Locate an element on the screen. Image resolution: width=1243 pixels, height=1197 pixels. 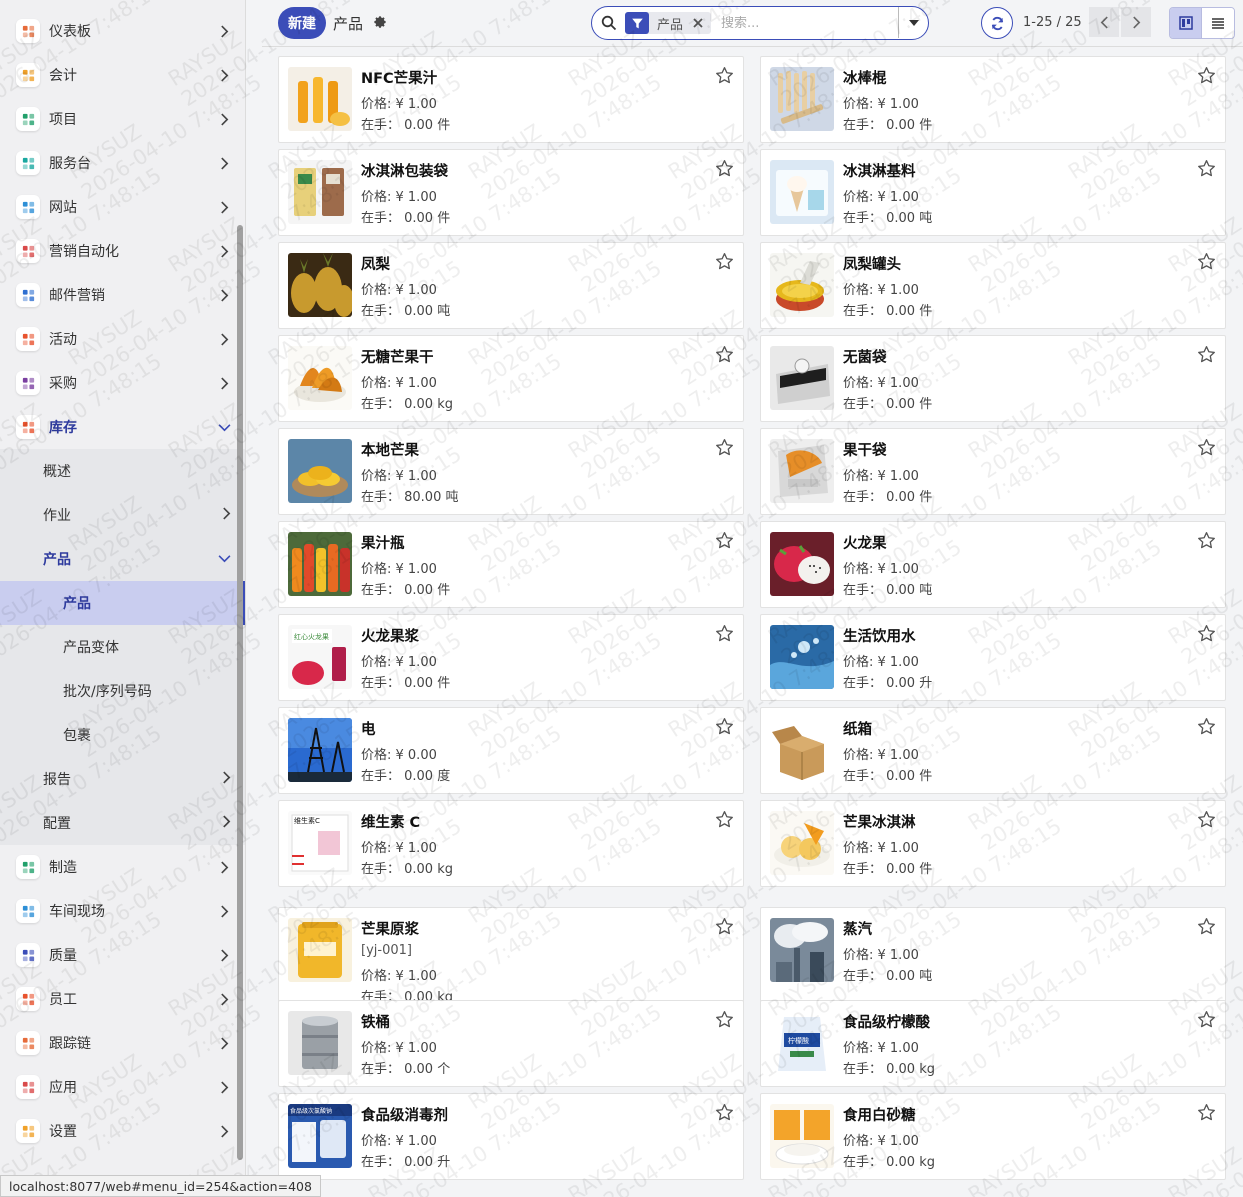
product-on-hand: 在手： 0.00 吨 is located at coordinates (888, 976).